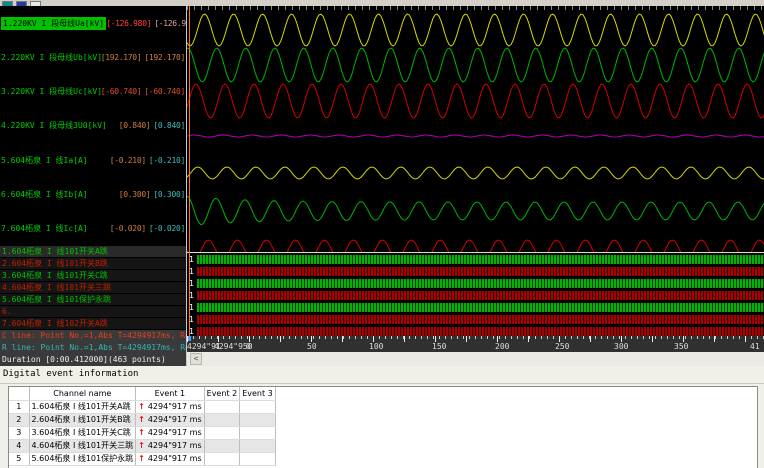 This screenshot has height=468, width=764. I want to click on measurement-cursor-line, so click(189, 171).